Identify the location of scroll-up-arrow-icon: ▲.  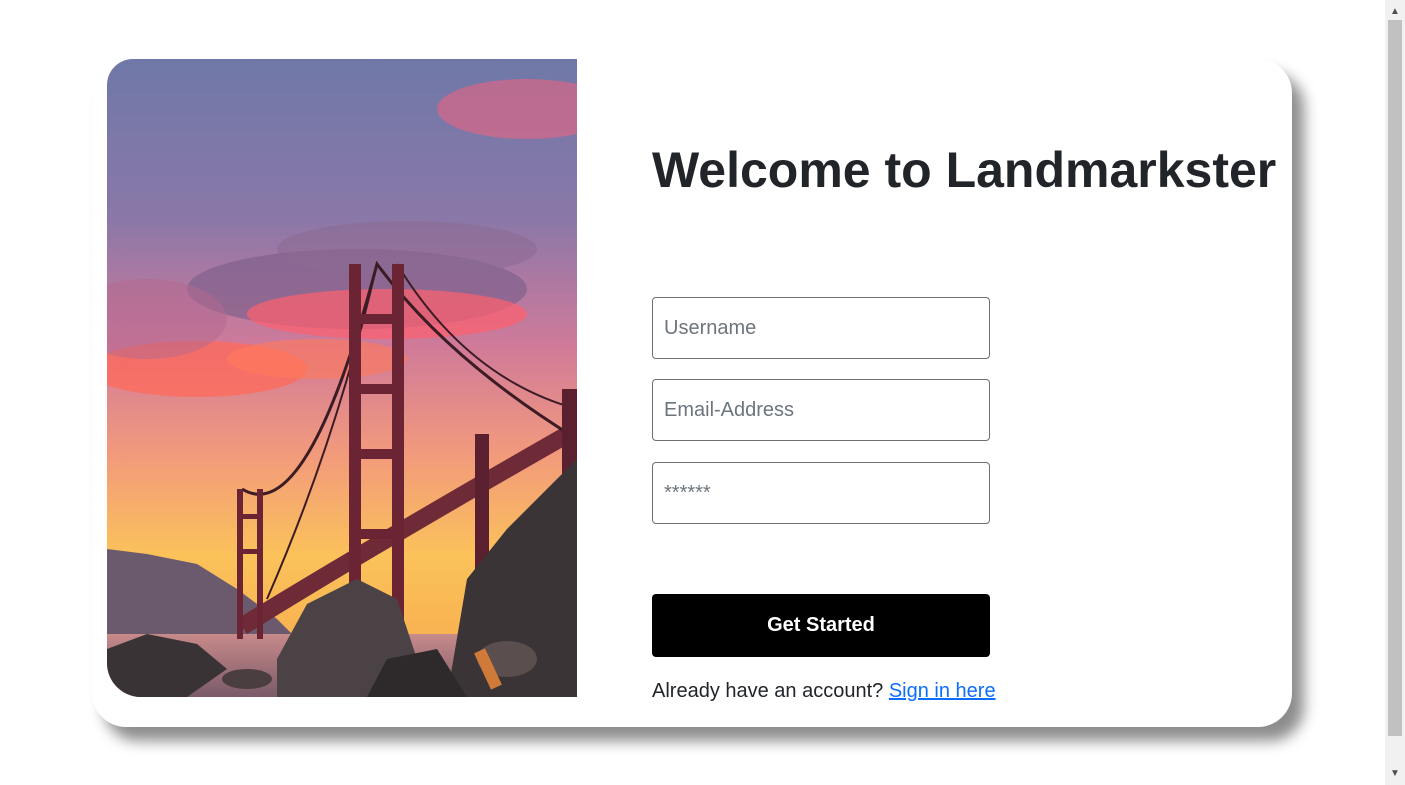
(1395, 11).